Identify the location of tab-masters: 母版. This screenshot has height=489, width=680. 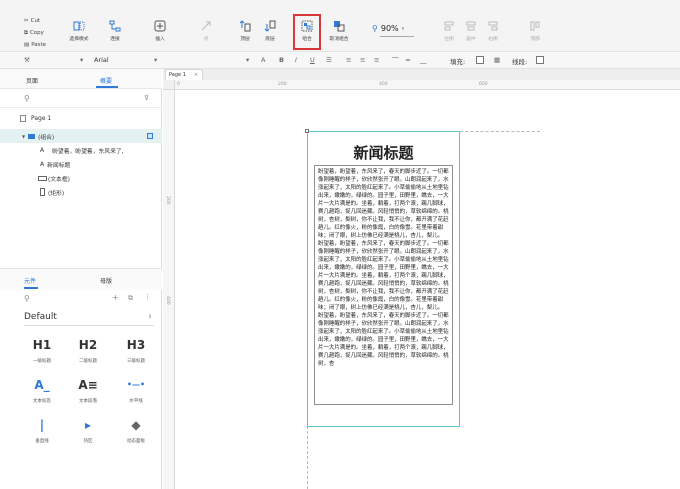
(106, 280).